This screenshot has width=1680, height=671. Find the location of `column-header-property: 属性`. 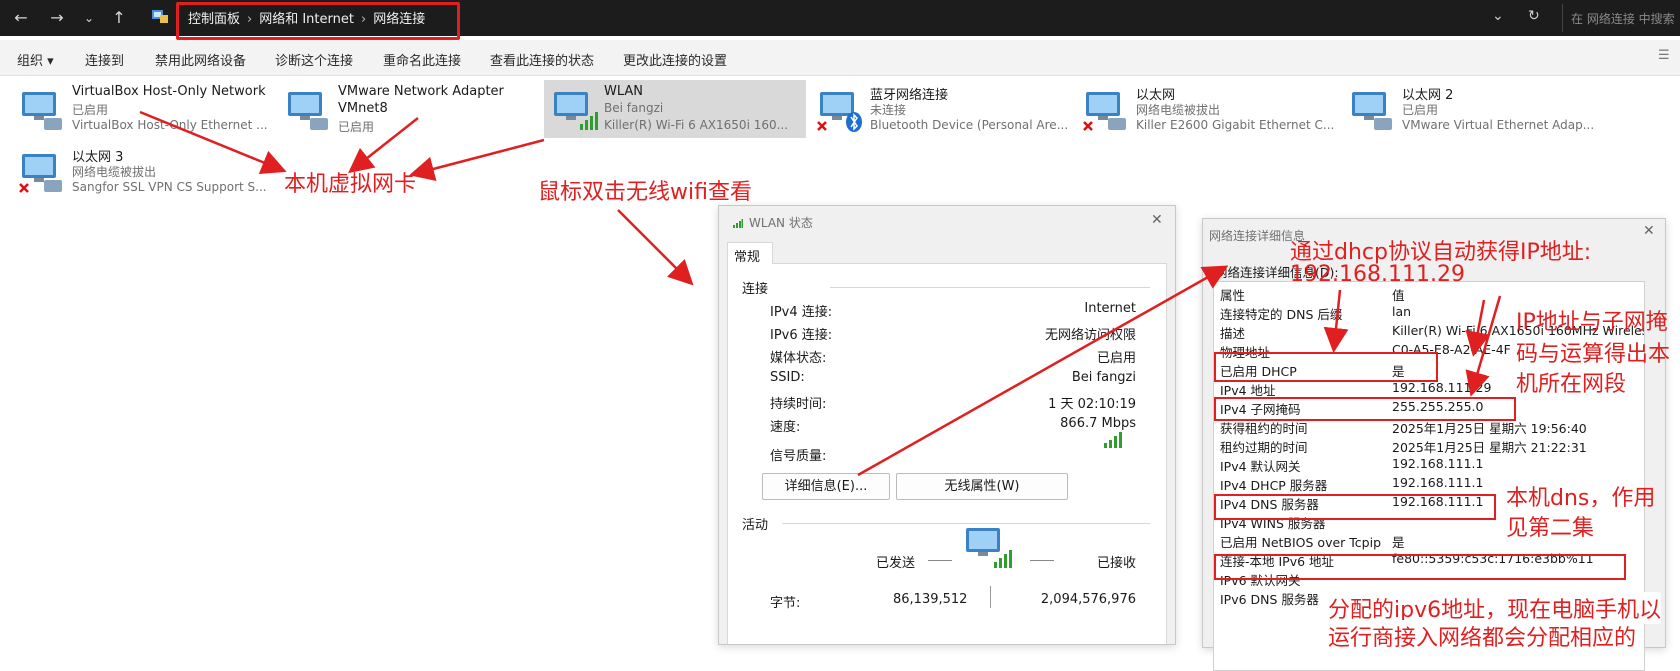

column-header-property: 属性 is located at coordinates (1232, 294).